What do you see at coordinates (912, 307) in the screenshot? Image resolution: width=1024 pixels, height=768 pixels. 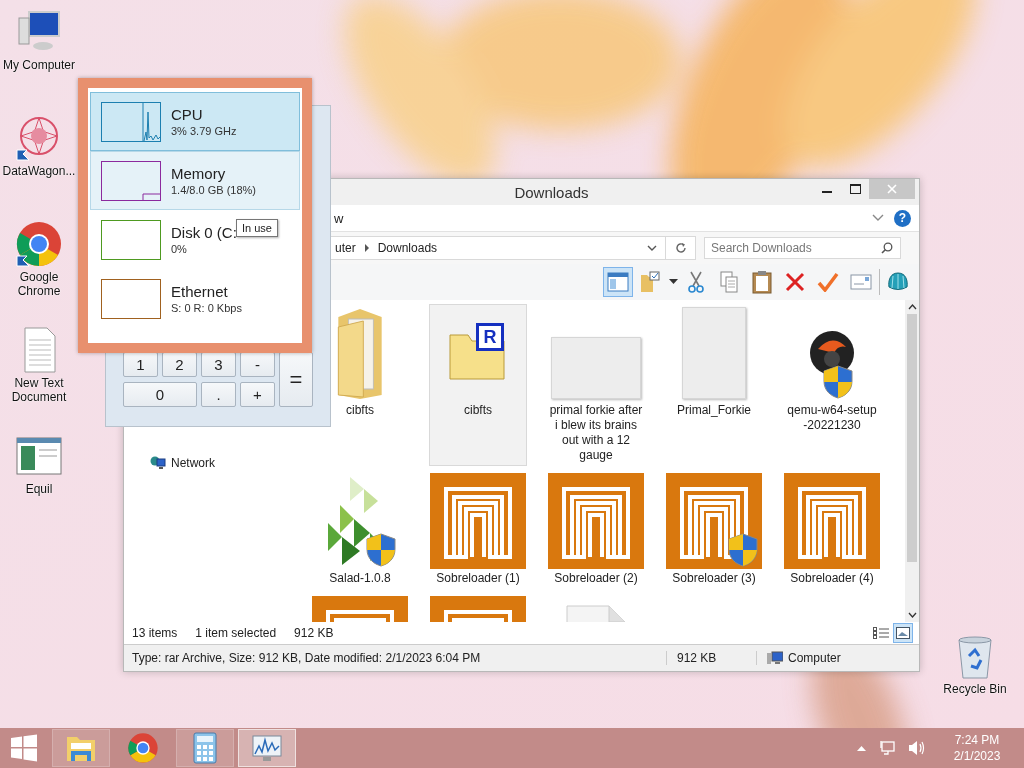 I see `scroll-up-icon` at bounding box center [912, 307].